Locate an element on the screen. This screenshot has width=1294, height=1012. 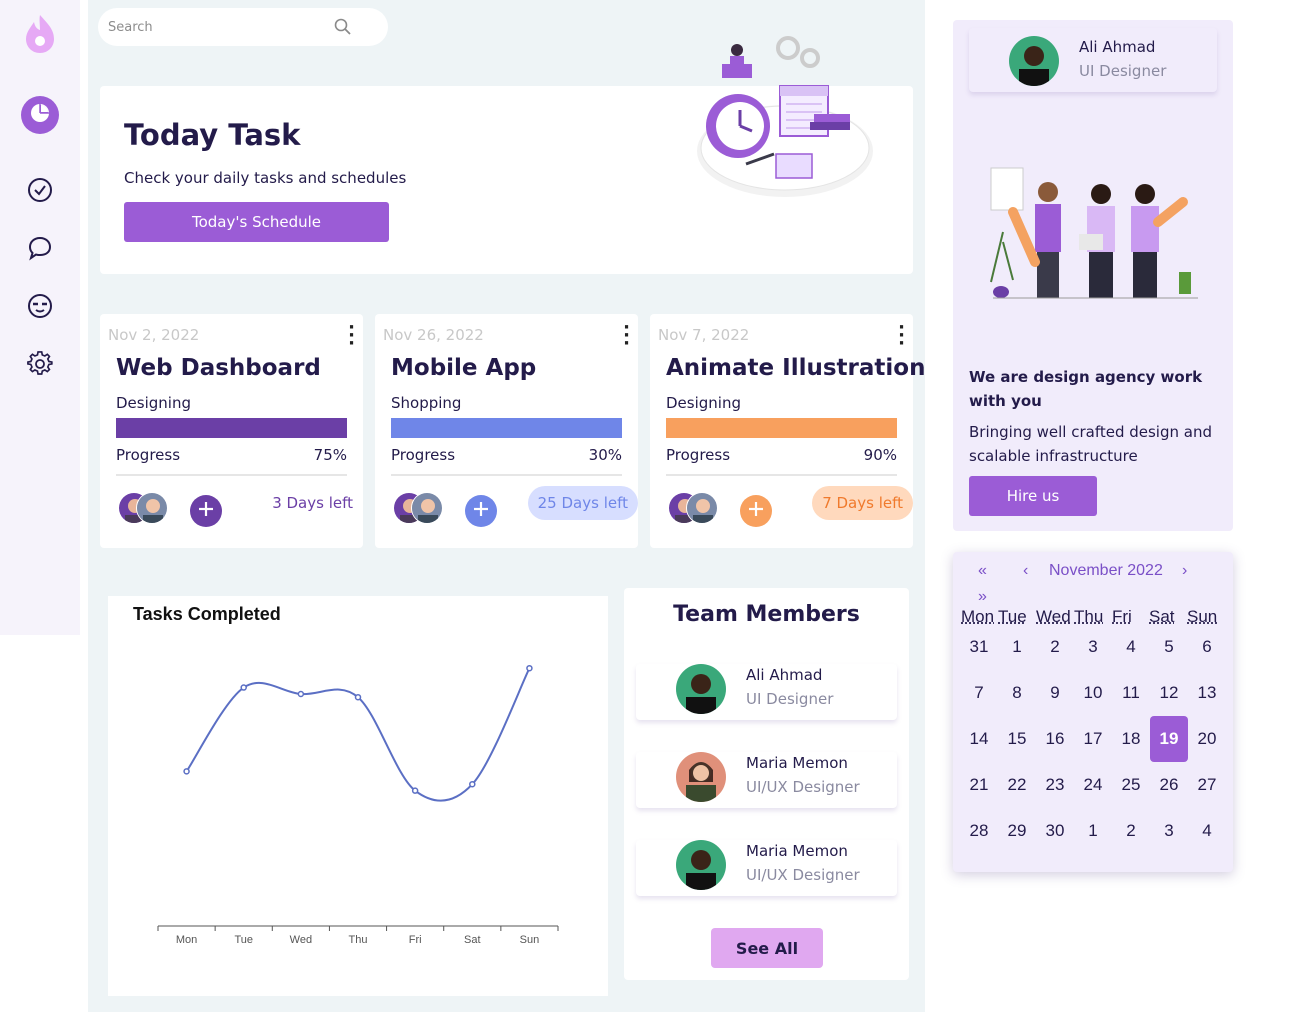
calendar-day: 19 is located at coordinates (1169, 739).